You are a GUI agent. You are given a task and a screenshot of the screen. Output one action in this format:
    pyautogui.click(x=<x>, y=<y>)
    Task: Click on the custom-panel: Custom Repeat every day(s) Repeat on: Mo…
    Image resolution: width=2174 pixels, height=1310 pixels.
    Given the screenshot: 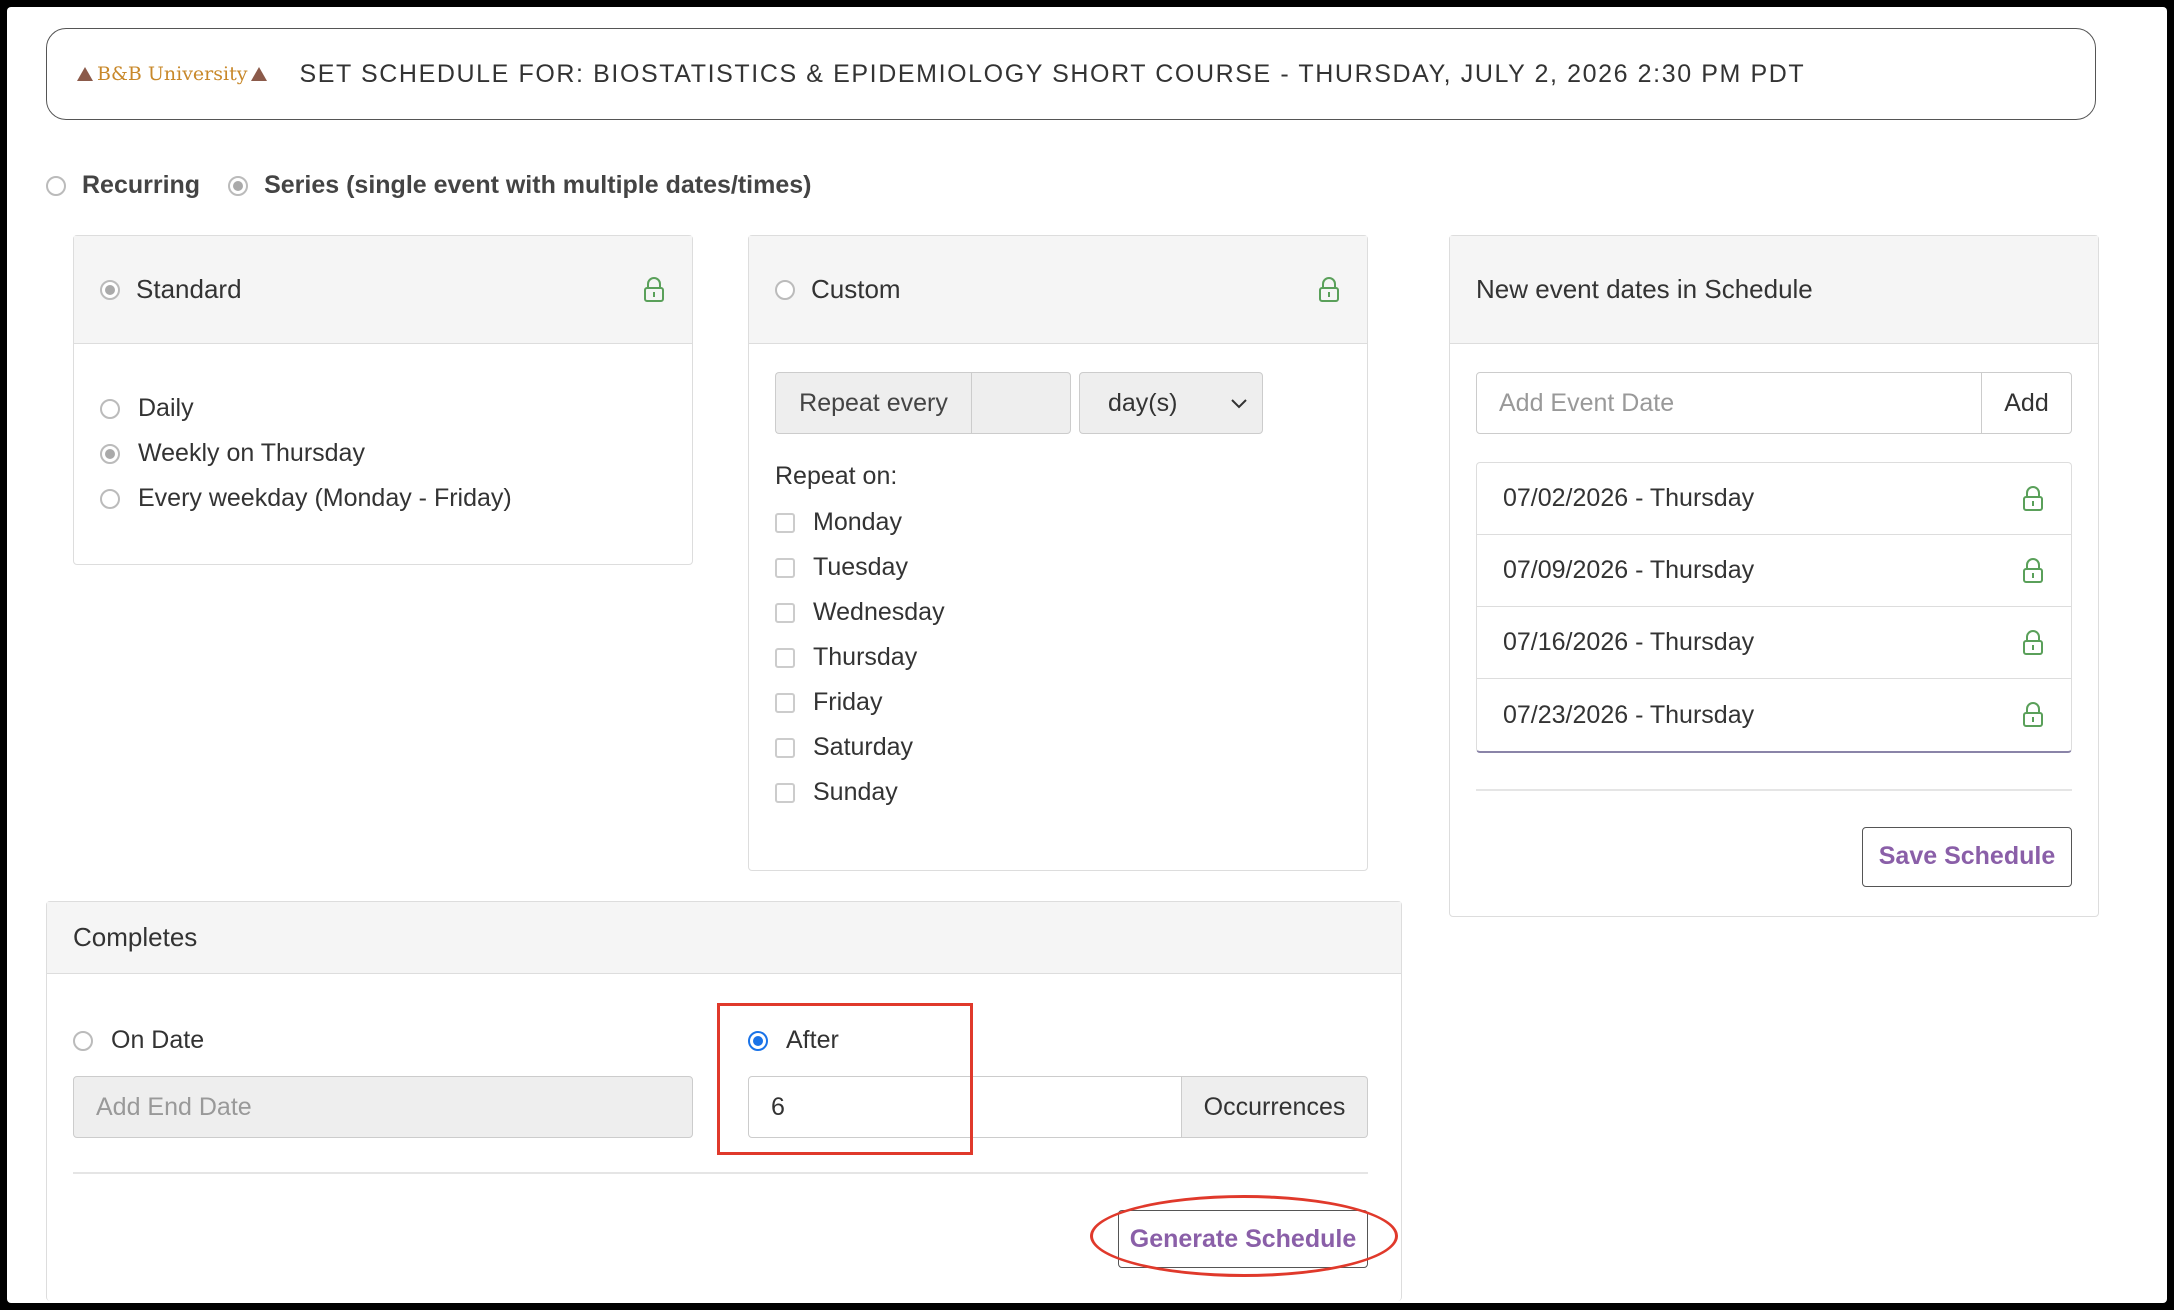 What is the action you would take?
    pyautogui.click(x=1058, y=553)
    